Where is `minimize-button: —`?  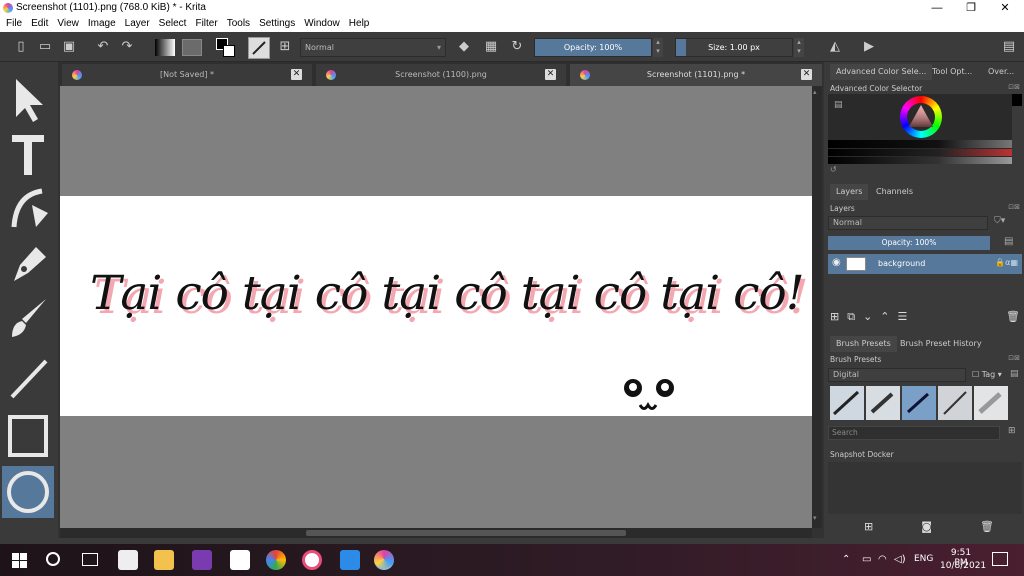 minimize-button: — is located at coordinates (937, 8).